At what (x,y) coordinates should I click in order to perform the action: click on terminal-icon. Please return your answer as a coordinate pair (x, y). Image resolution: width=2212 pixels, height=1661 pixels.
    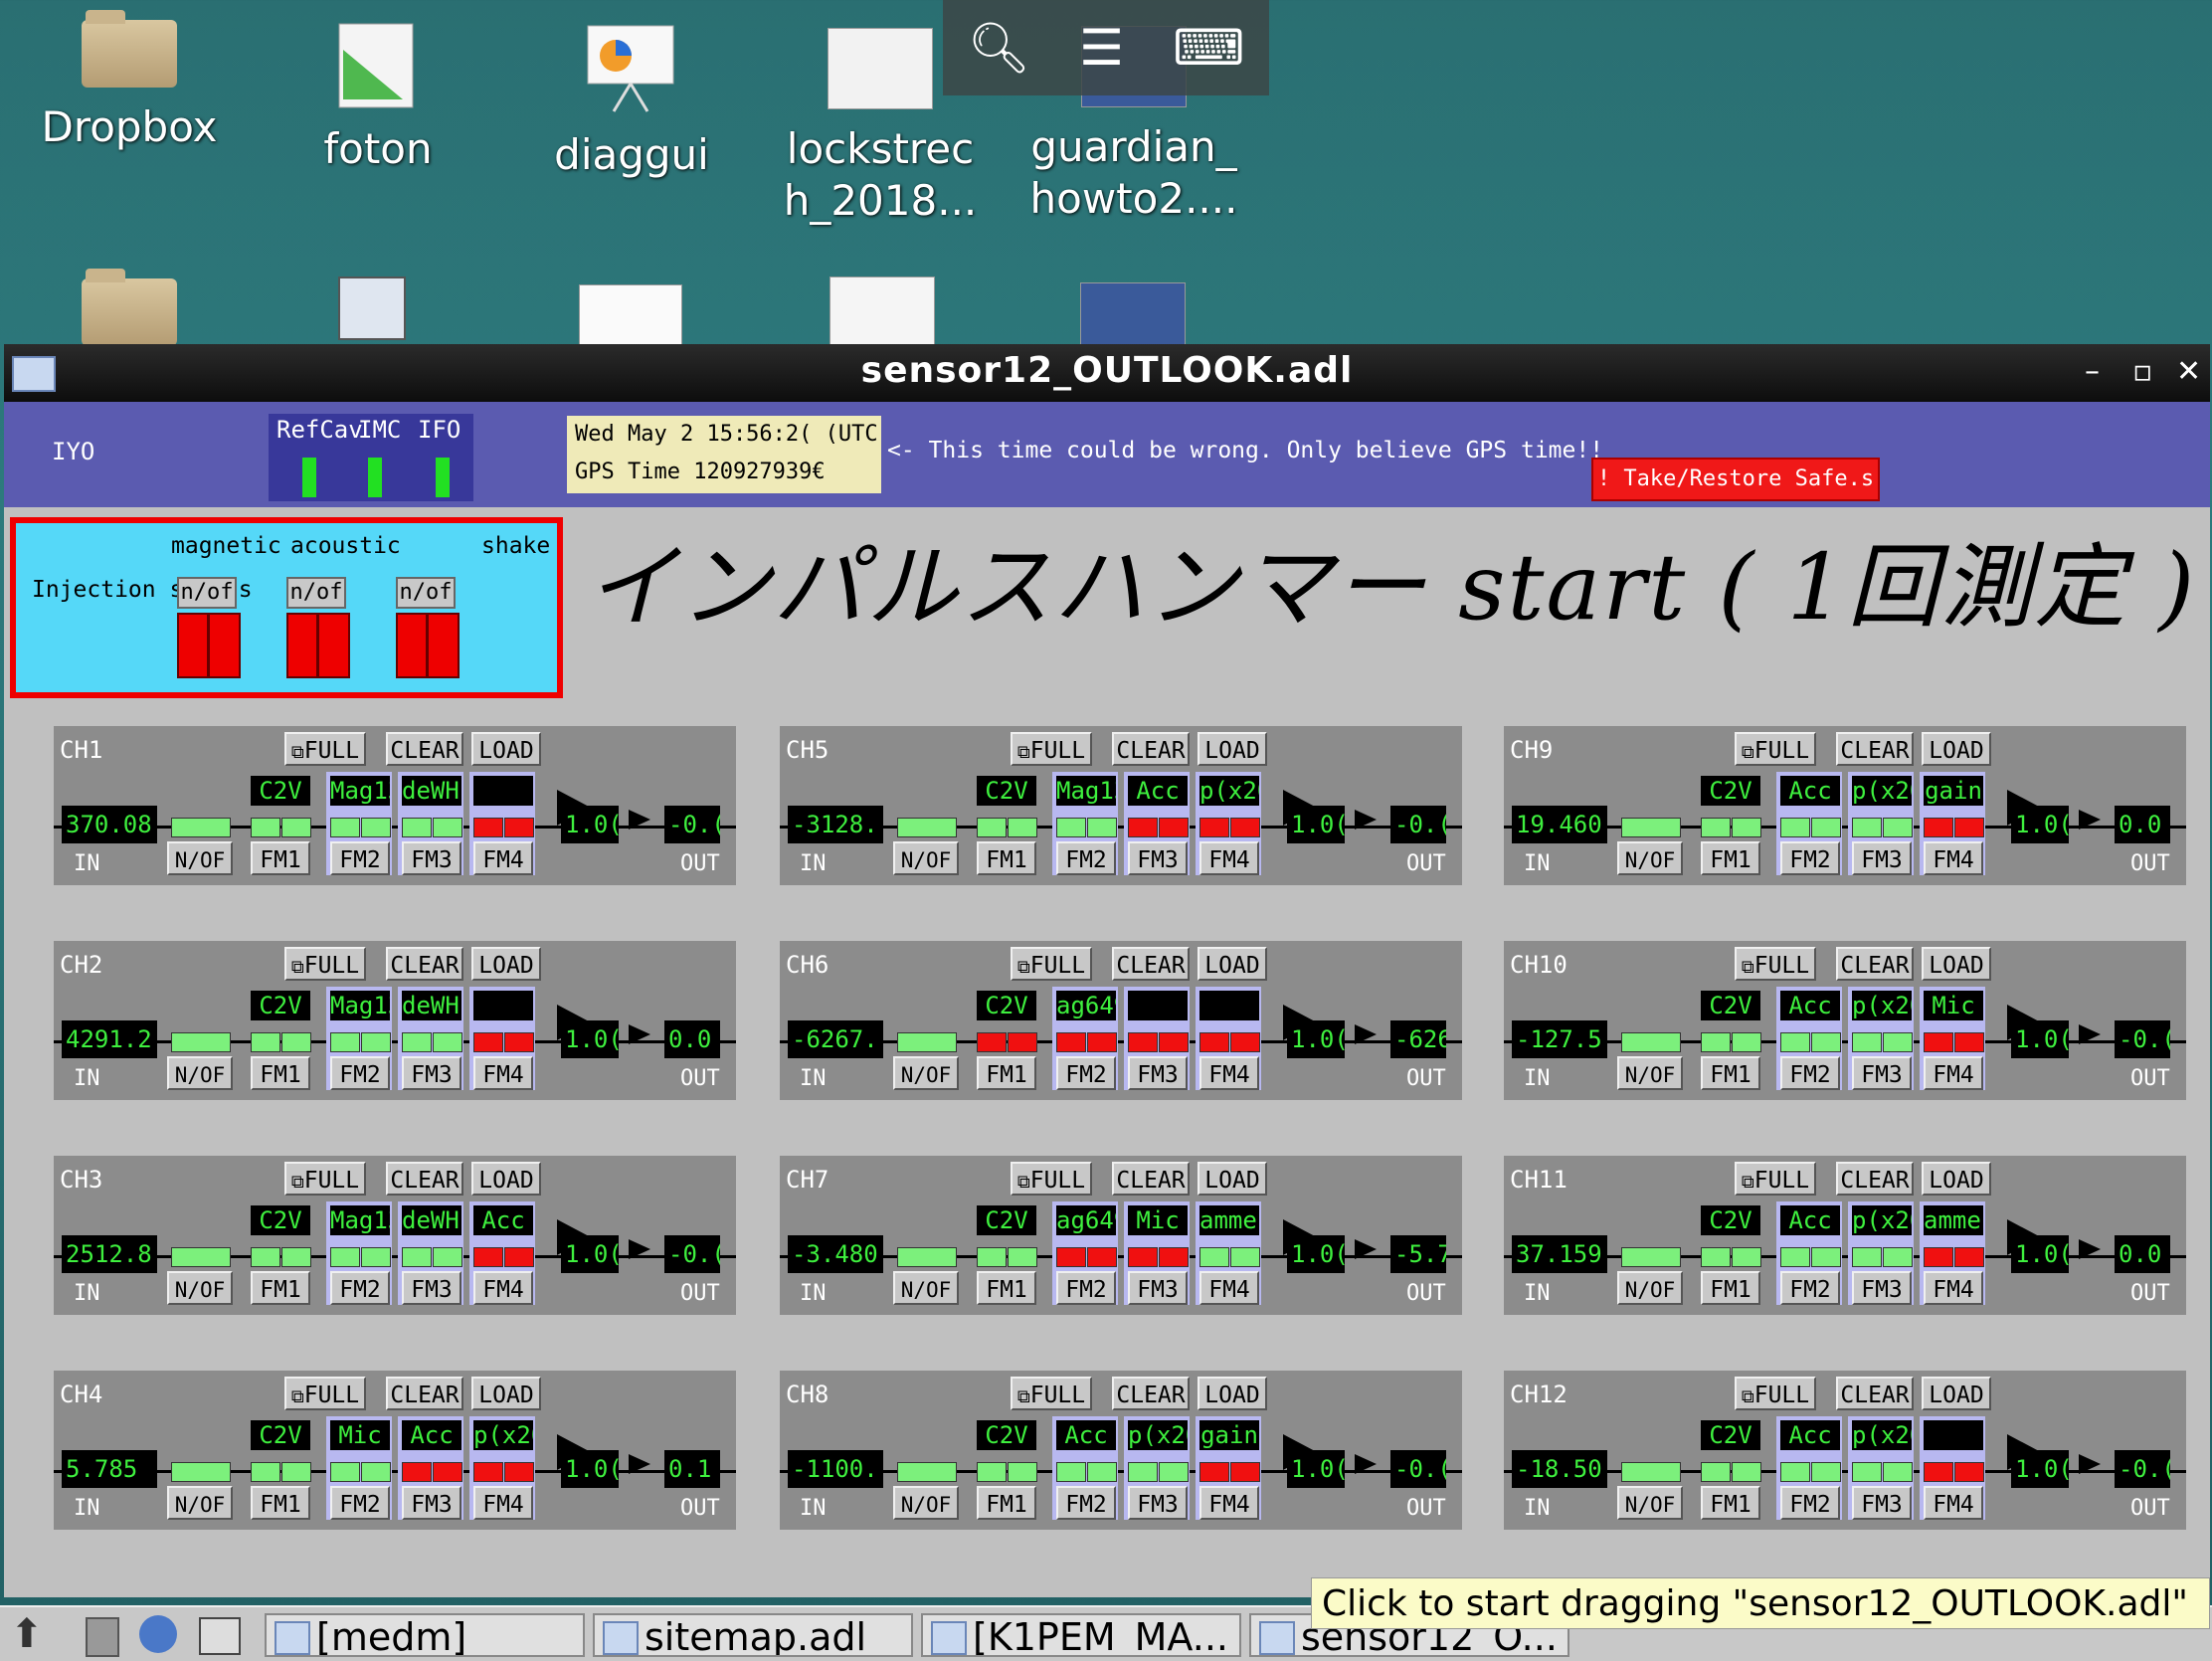
    Looking at the image, I should click on (372, 309).